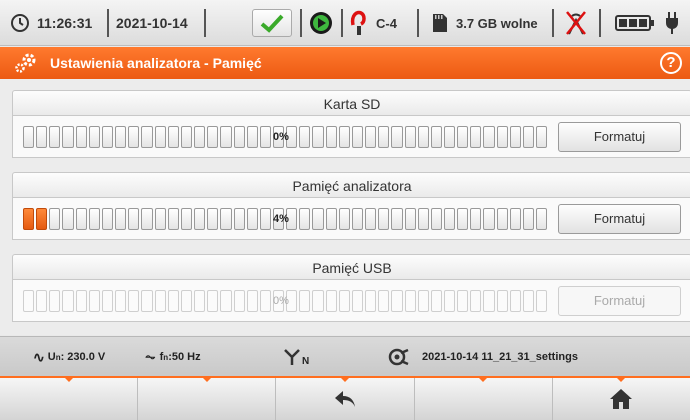 This screenshot has height=420, width=690. What do you see at coordinates (281, 219) in the screenshot?
I see `usage-percent-label: 4%` at bounding box center [281, 219].